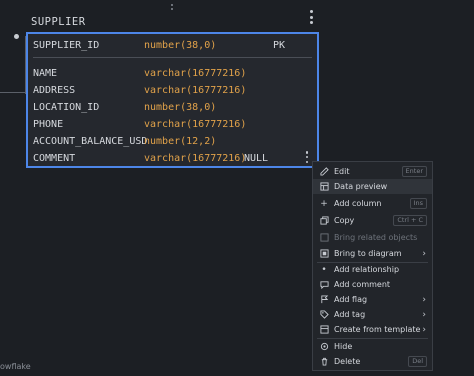 The image size is (474, 376). What do you see at coordinates (347, 361) in the screenshot?
I see `menu-item-label: Delete` at bounding box center [347, 361].